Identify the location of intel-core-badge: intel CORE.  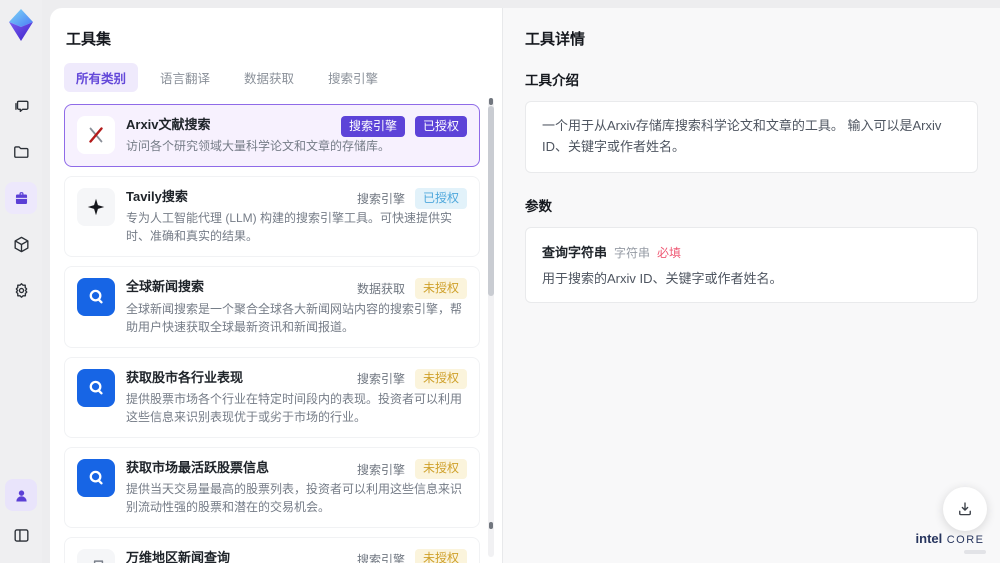
(950, 542).